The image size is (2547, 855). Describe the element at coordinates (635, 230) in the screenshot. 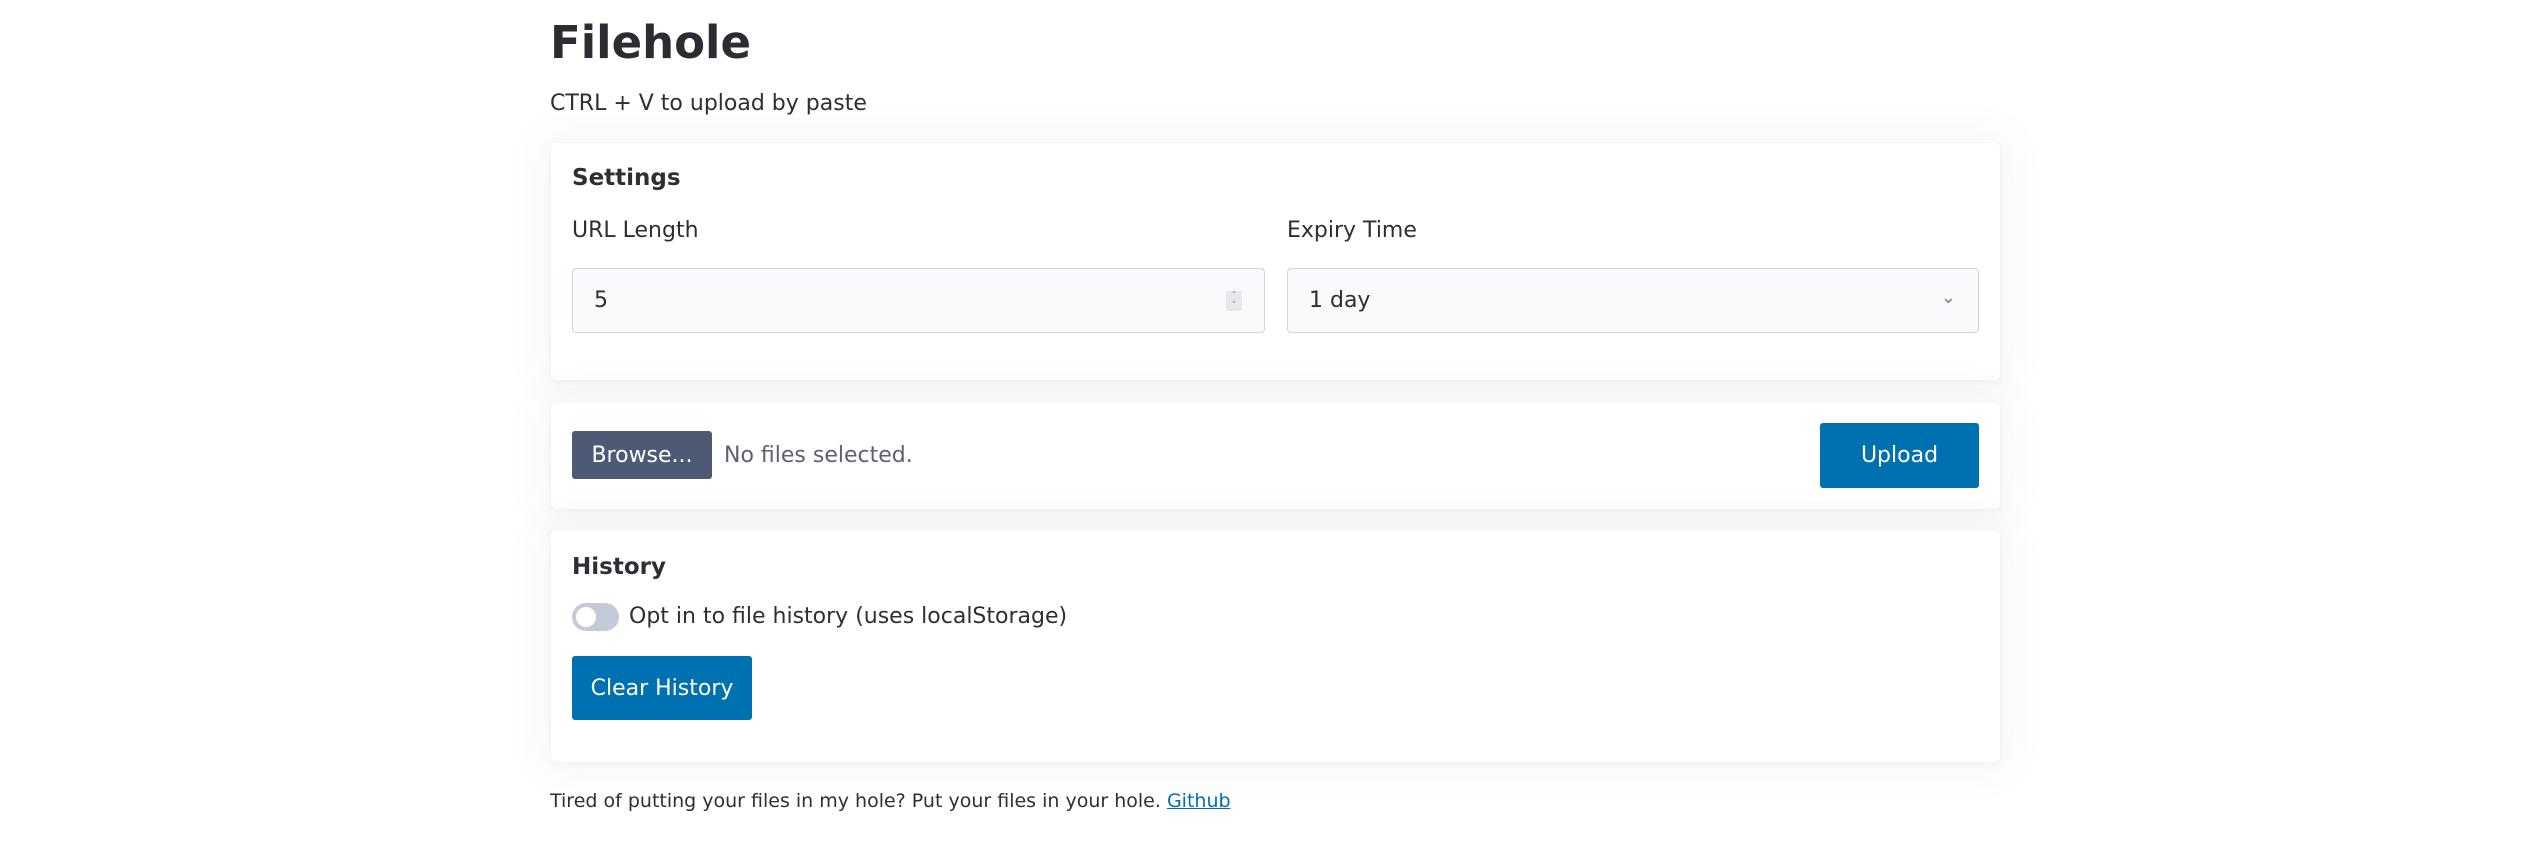

I see `url-length-label: URL Length` at that location.